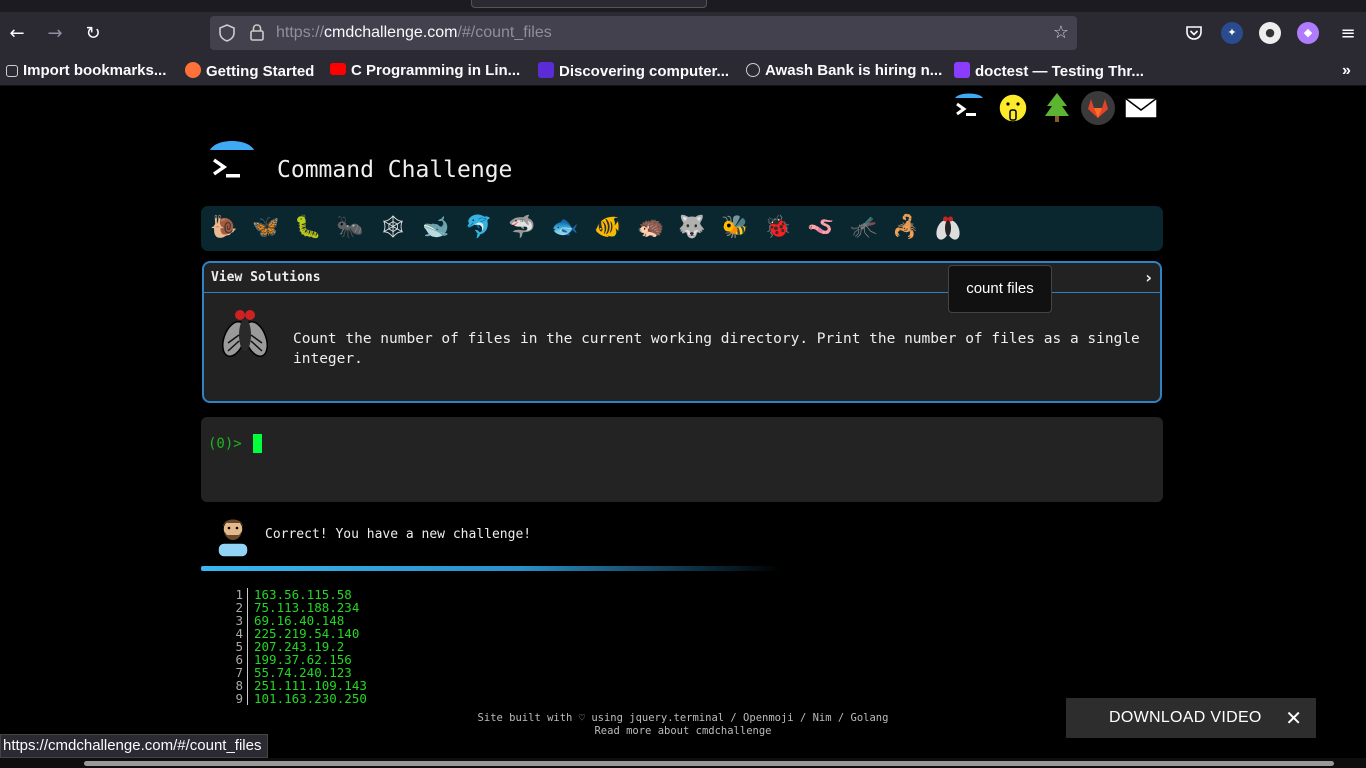 The width and height of the screenshot is (1366, 768). Describe the element at coordinates (1013, 108) in the screenshot. I see `shush-face-icon` at that location.